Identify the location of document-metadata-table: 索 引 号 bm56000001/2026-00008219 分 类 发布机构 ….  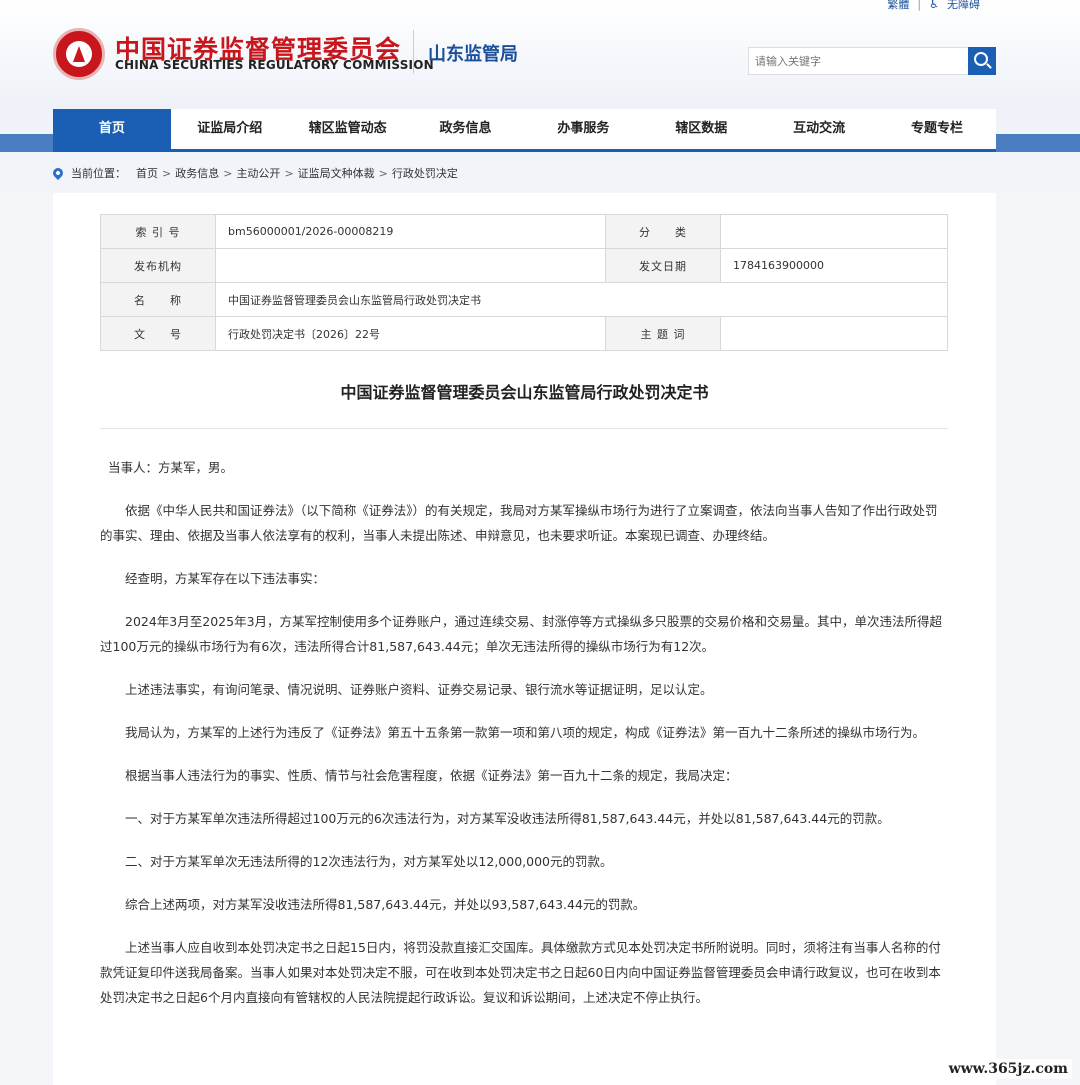
(524, 282).